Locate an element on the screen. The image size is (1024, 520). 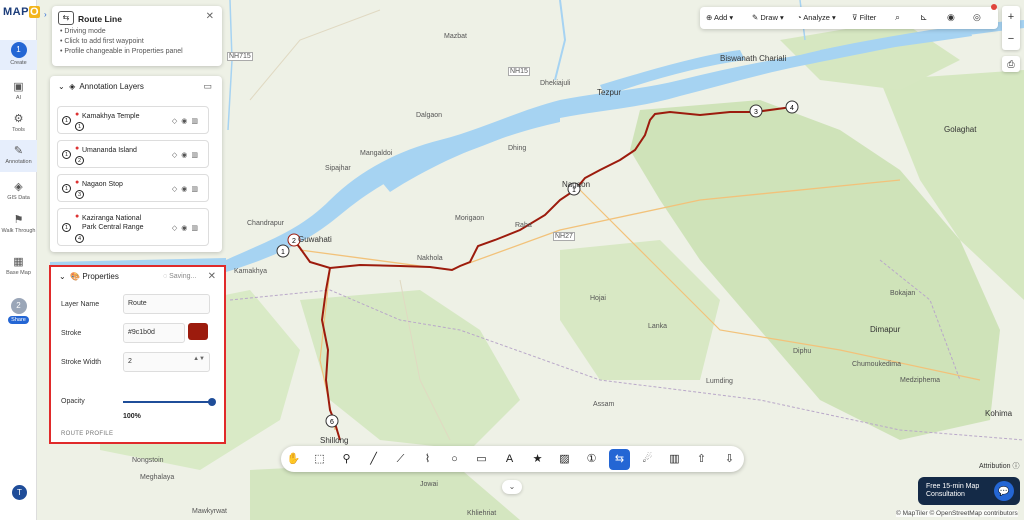
filter-button: ⊽ Filter is located at coordinates (864, 17).